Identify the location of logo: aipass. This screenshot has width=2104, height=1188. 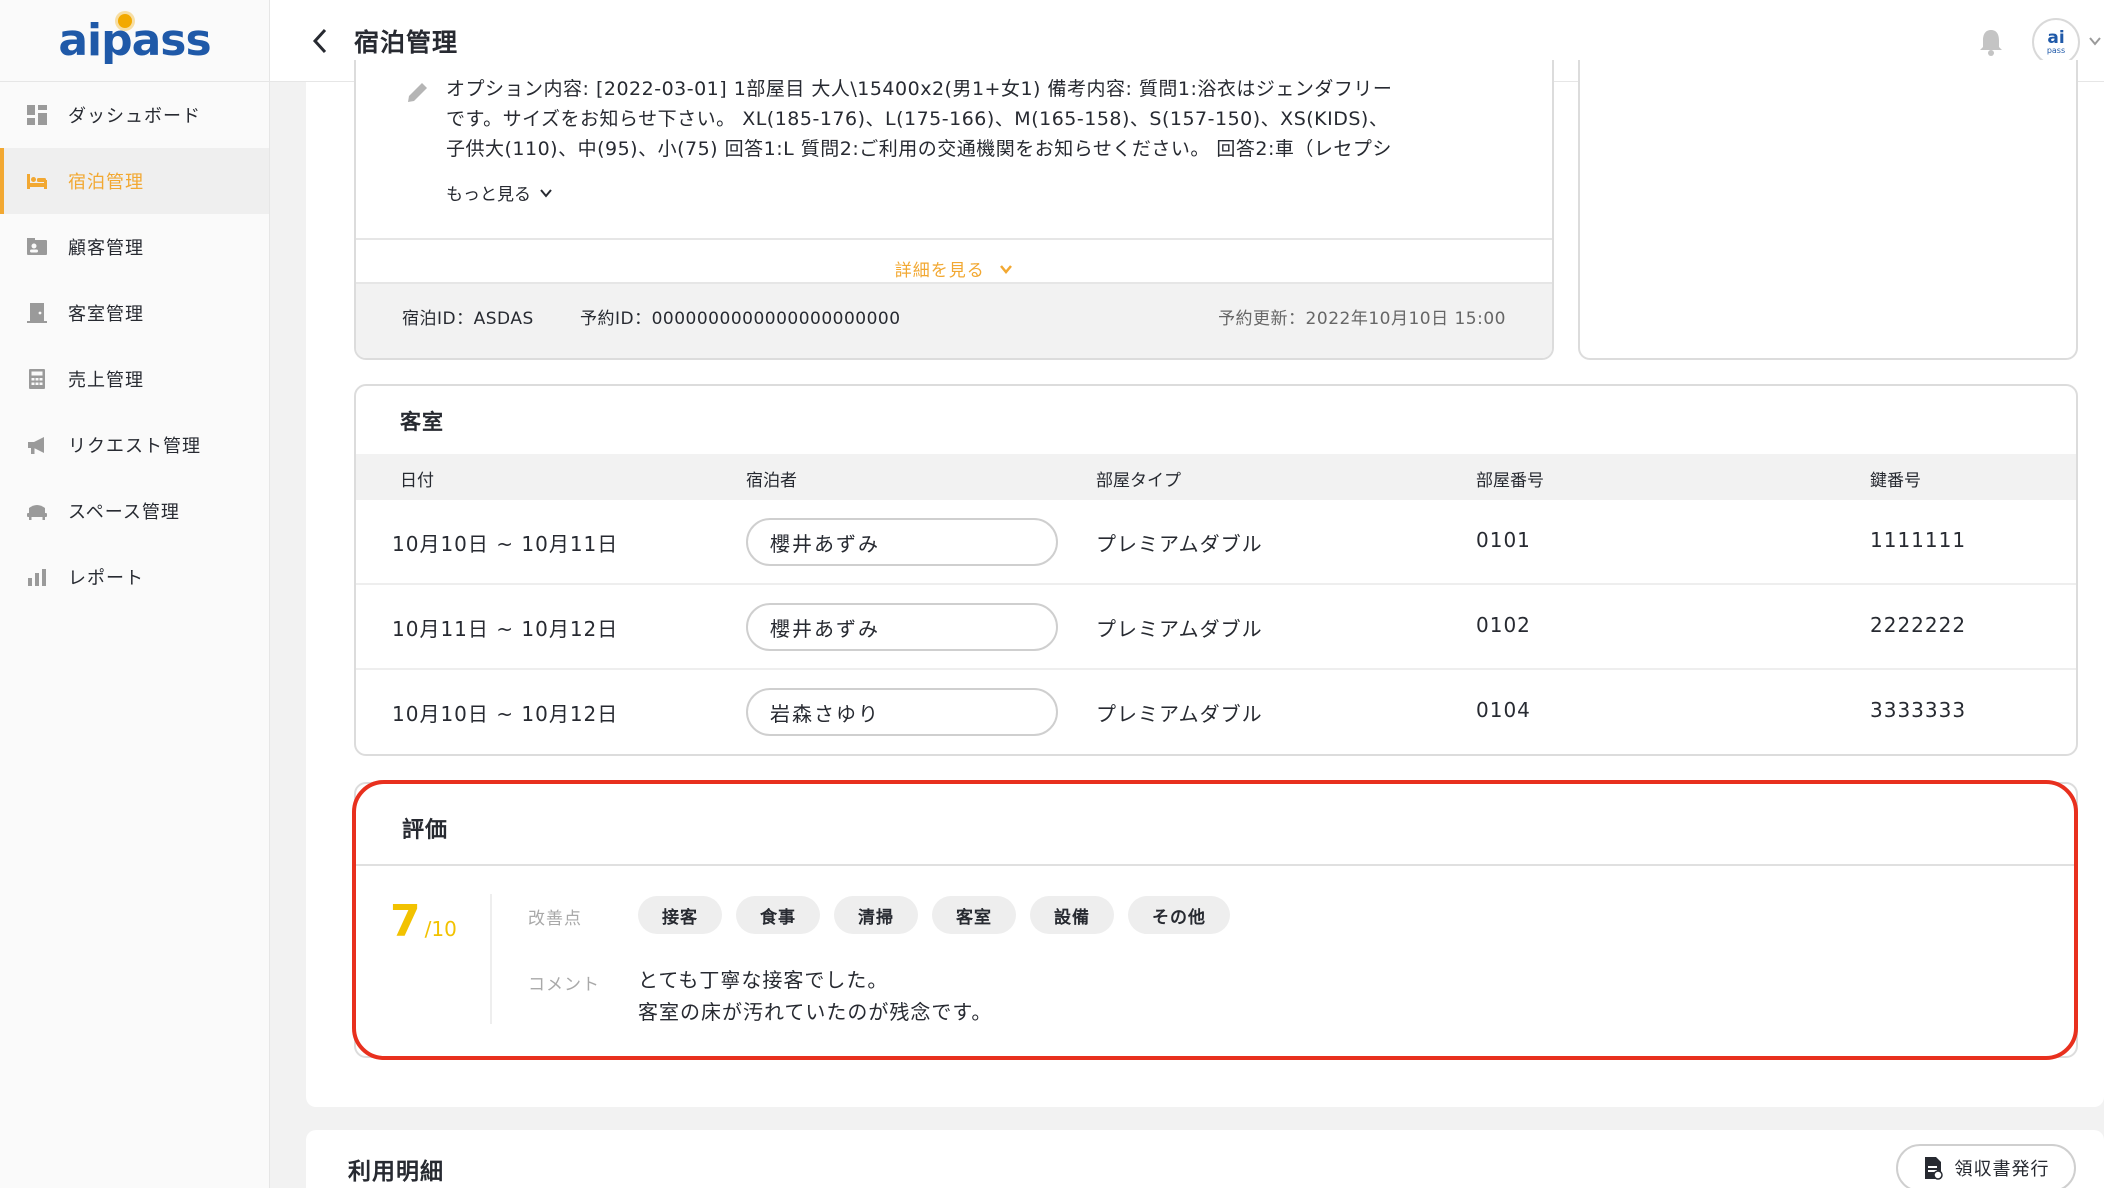
(134, 41).